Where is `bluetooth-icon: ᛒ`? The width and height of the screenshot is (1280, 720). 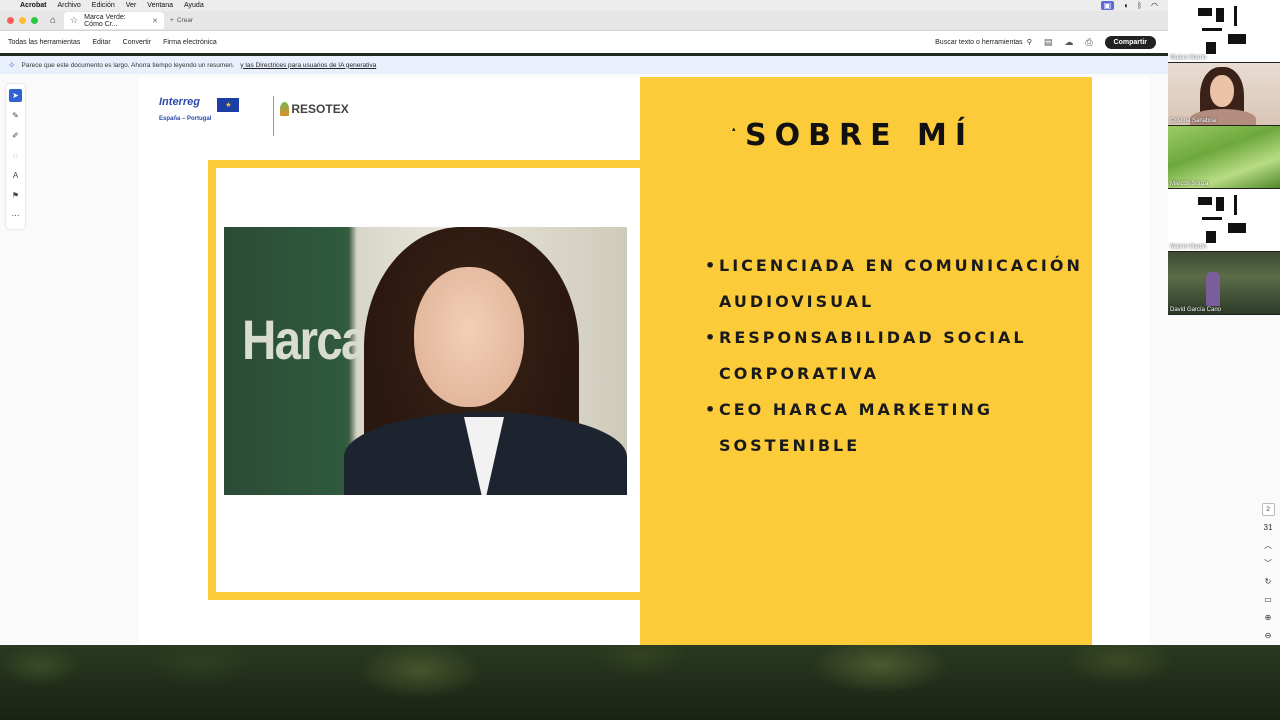
bluetooth-icon: ᛒ is located at coordinates (1139, 5).